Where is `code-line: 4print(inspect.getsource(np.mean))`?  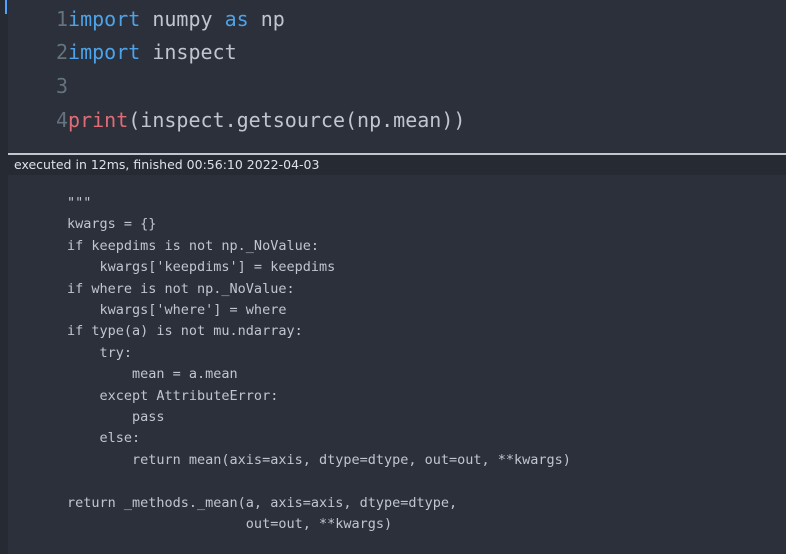
code-line: 4print(inspect.getsource(np.mean)) is located at coordinates (260, 120).